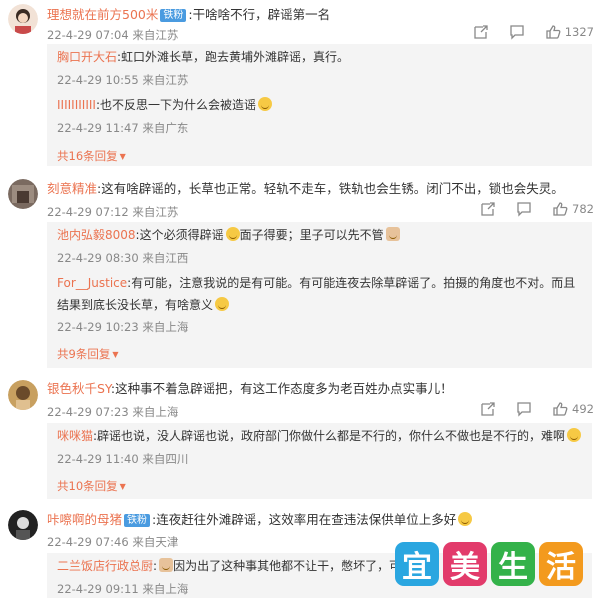 The image size is (600, 598). What do you see at coordinates (281, 388) in the screenshot?
I see `comment-text: :这种事不着急辟谣把，有这工作态度多为老百姓办点实事儿！` at bounding box center [281, 388].